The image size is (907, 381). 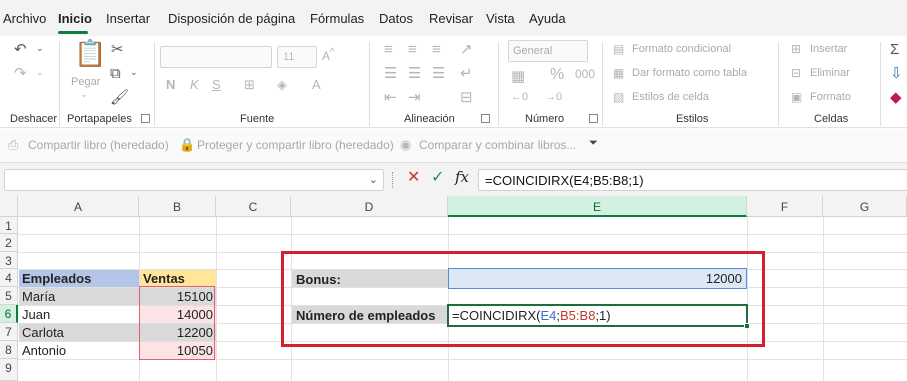 I want to click on paste-icon: 📋, so click(x=90, y=53).